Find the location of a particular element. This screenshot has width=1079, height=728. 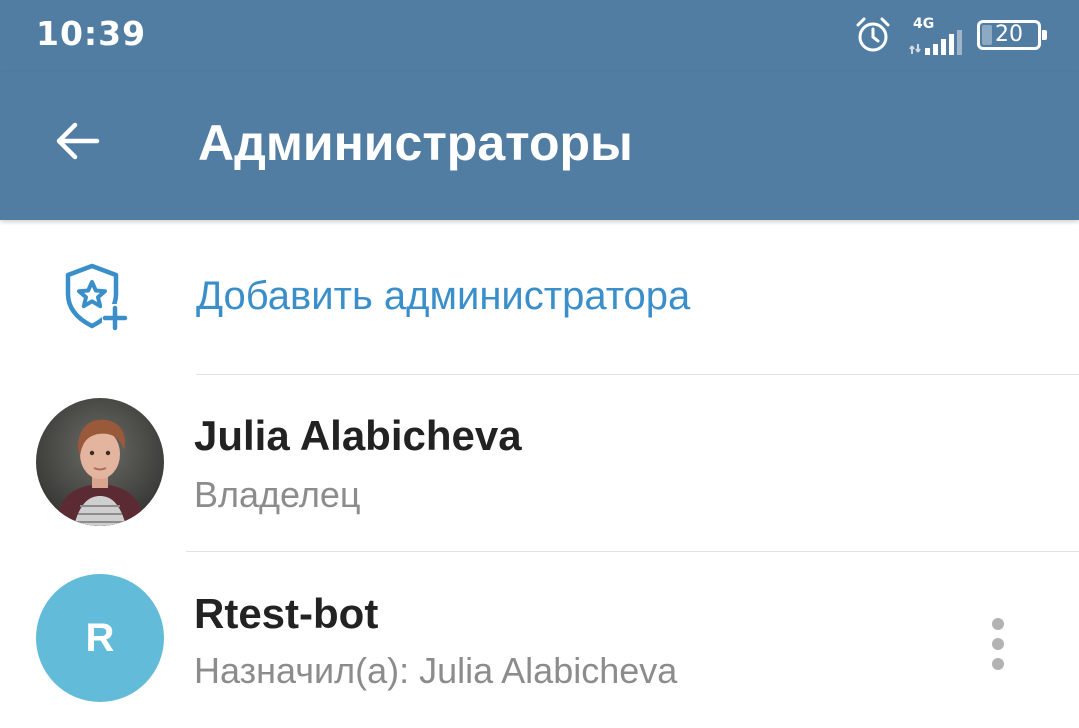

more-dots-icon is located at coordinates (998, 624).